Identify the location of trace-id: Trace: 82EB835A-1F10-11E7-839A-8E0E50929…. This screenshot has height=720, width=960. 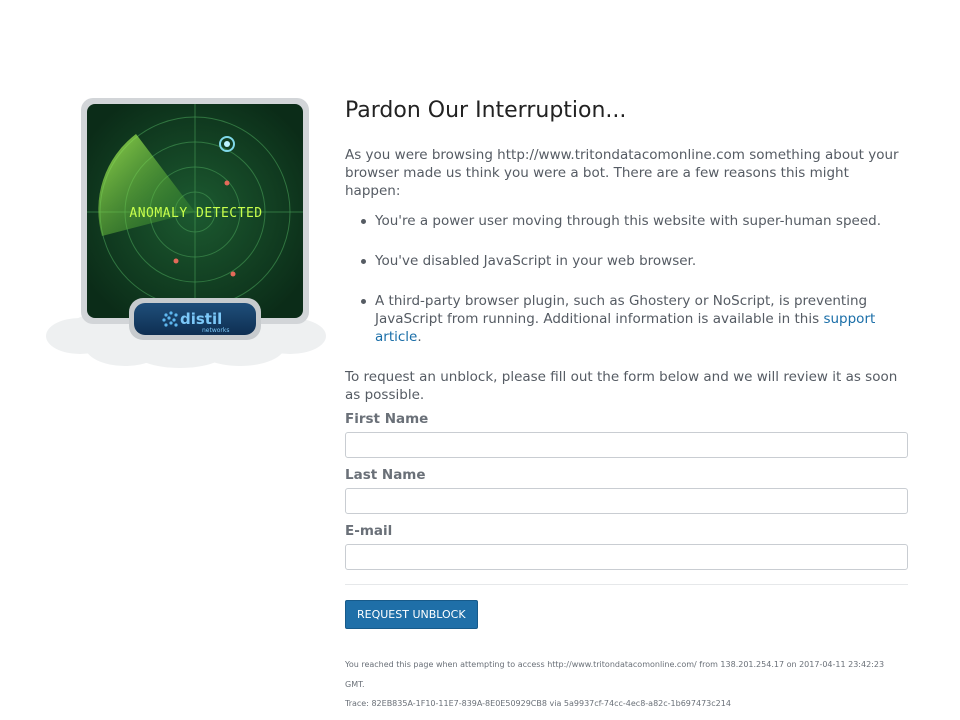
(538, 703).